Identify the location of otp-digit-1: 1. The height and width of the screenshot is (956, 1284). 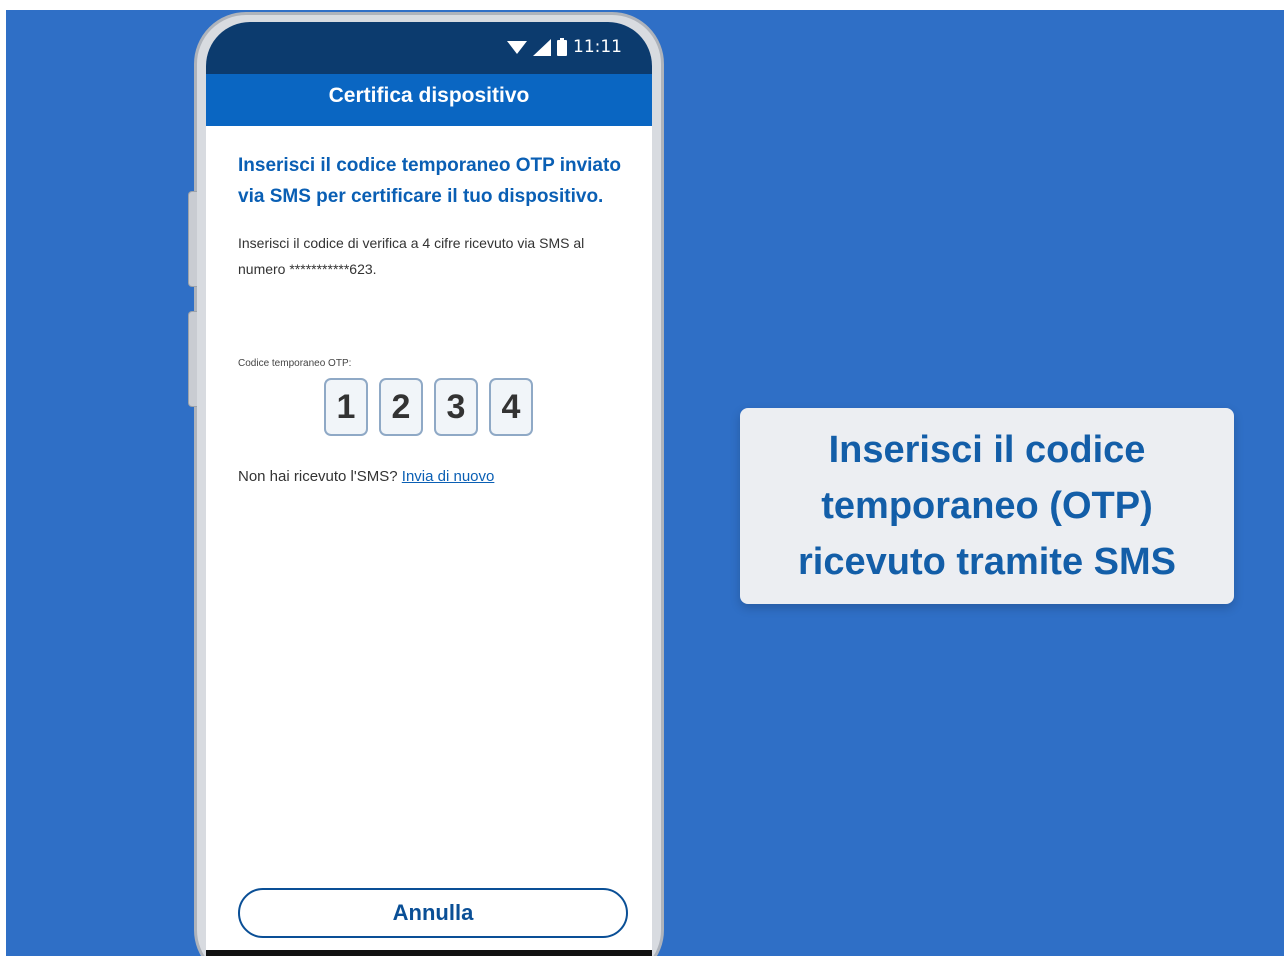
(346, 407).